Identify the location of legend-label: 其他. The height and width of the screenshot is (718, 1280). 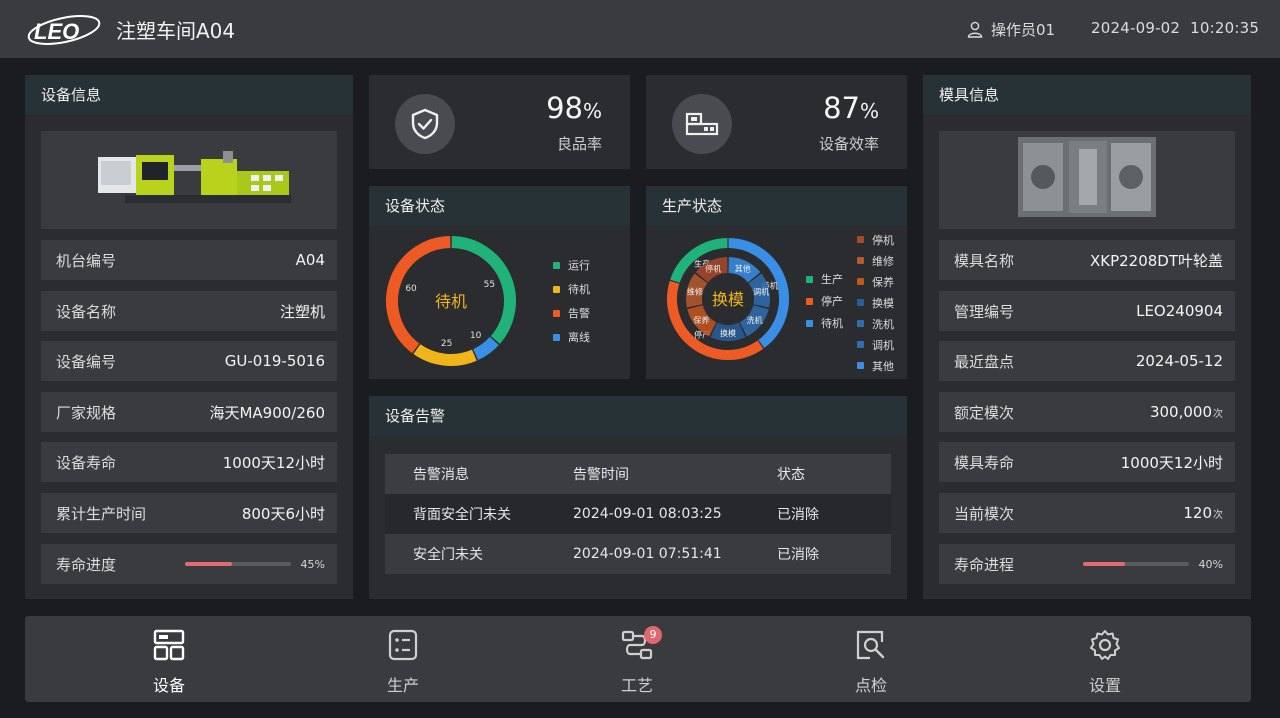
(883, 366).